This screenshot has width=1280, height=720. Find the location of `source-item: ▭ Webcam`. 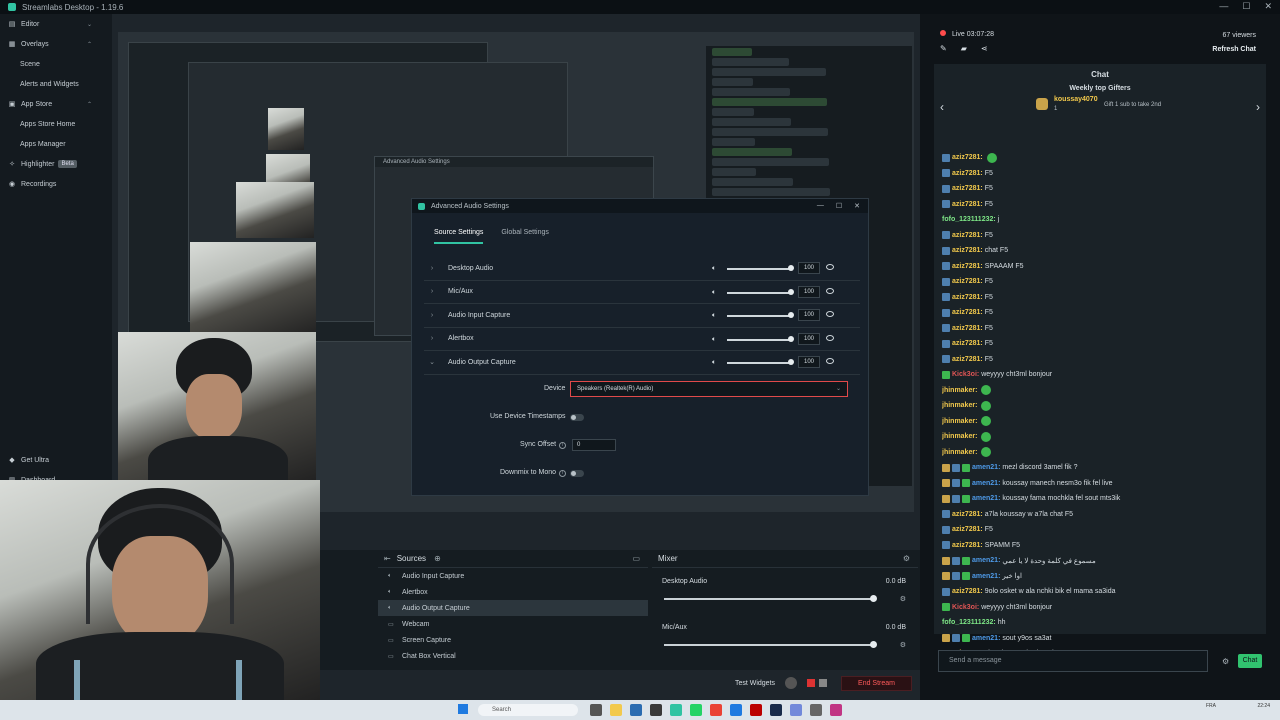

source-item: ▭ Webcam is located at coordinates (513, 624).